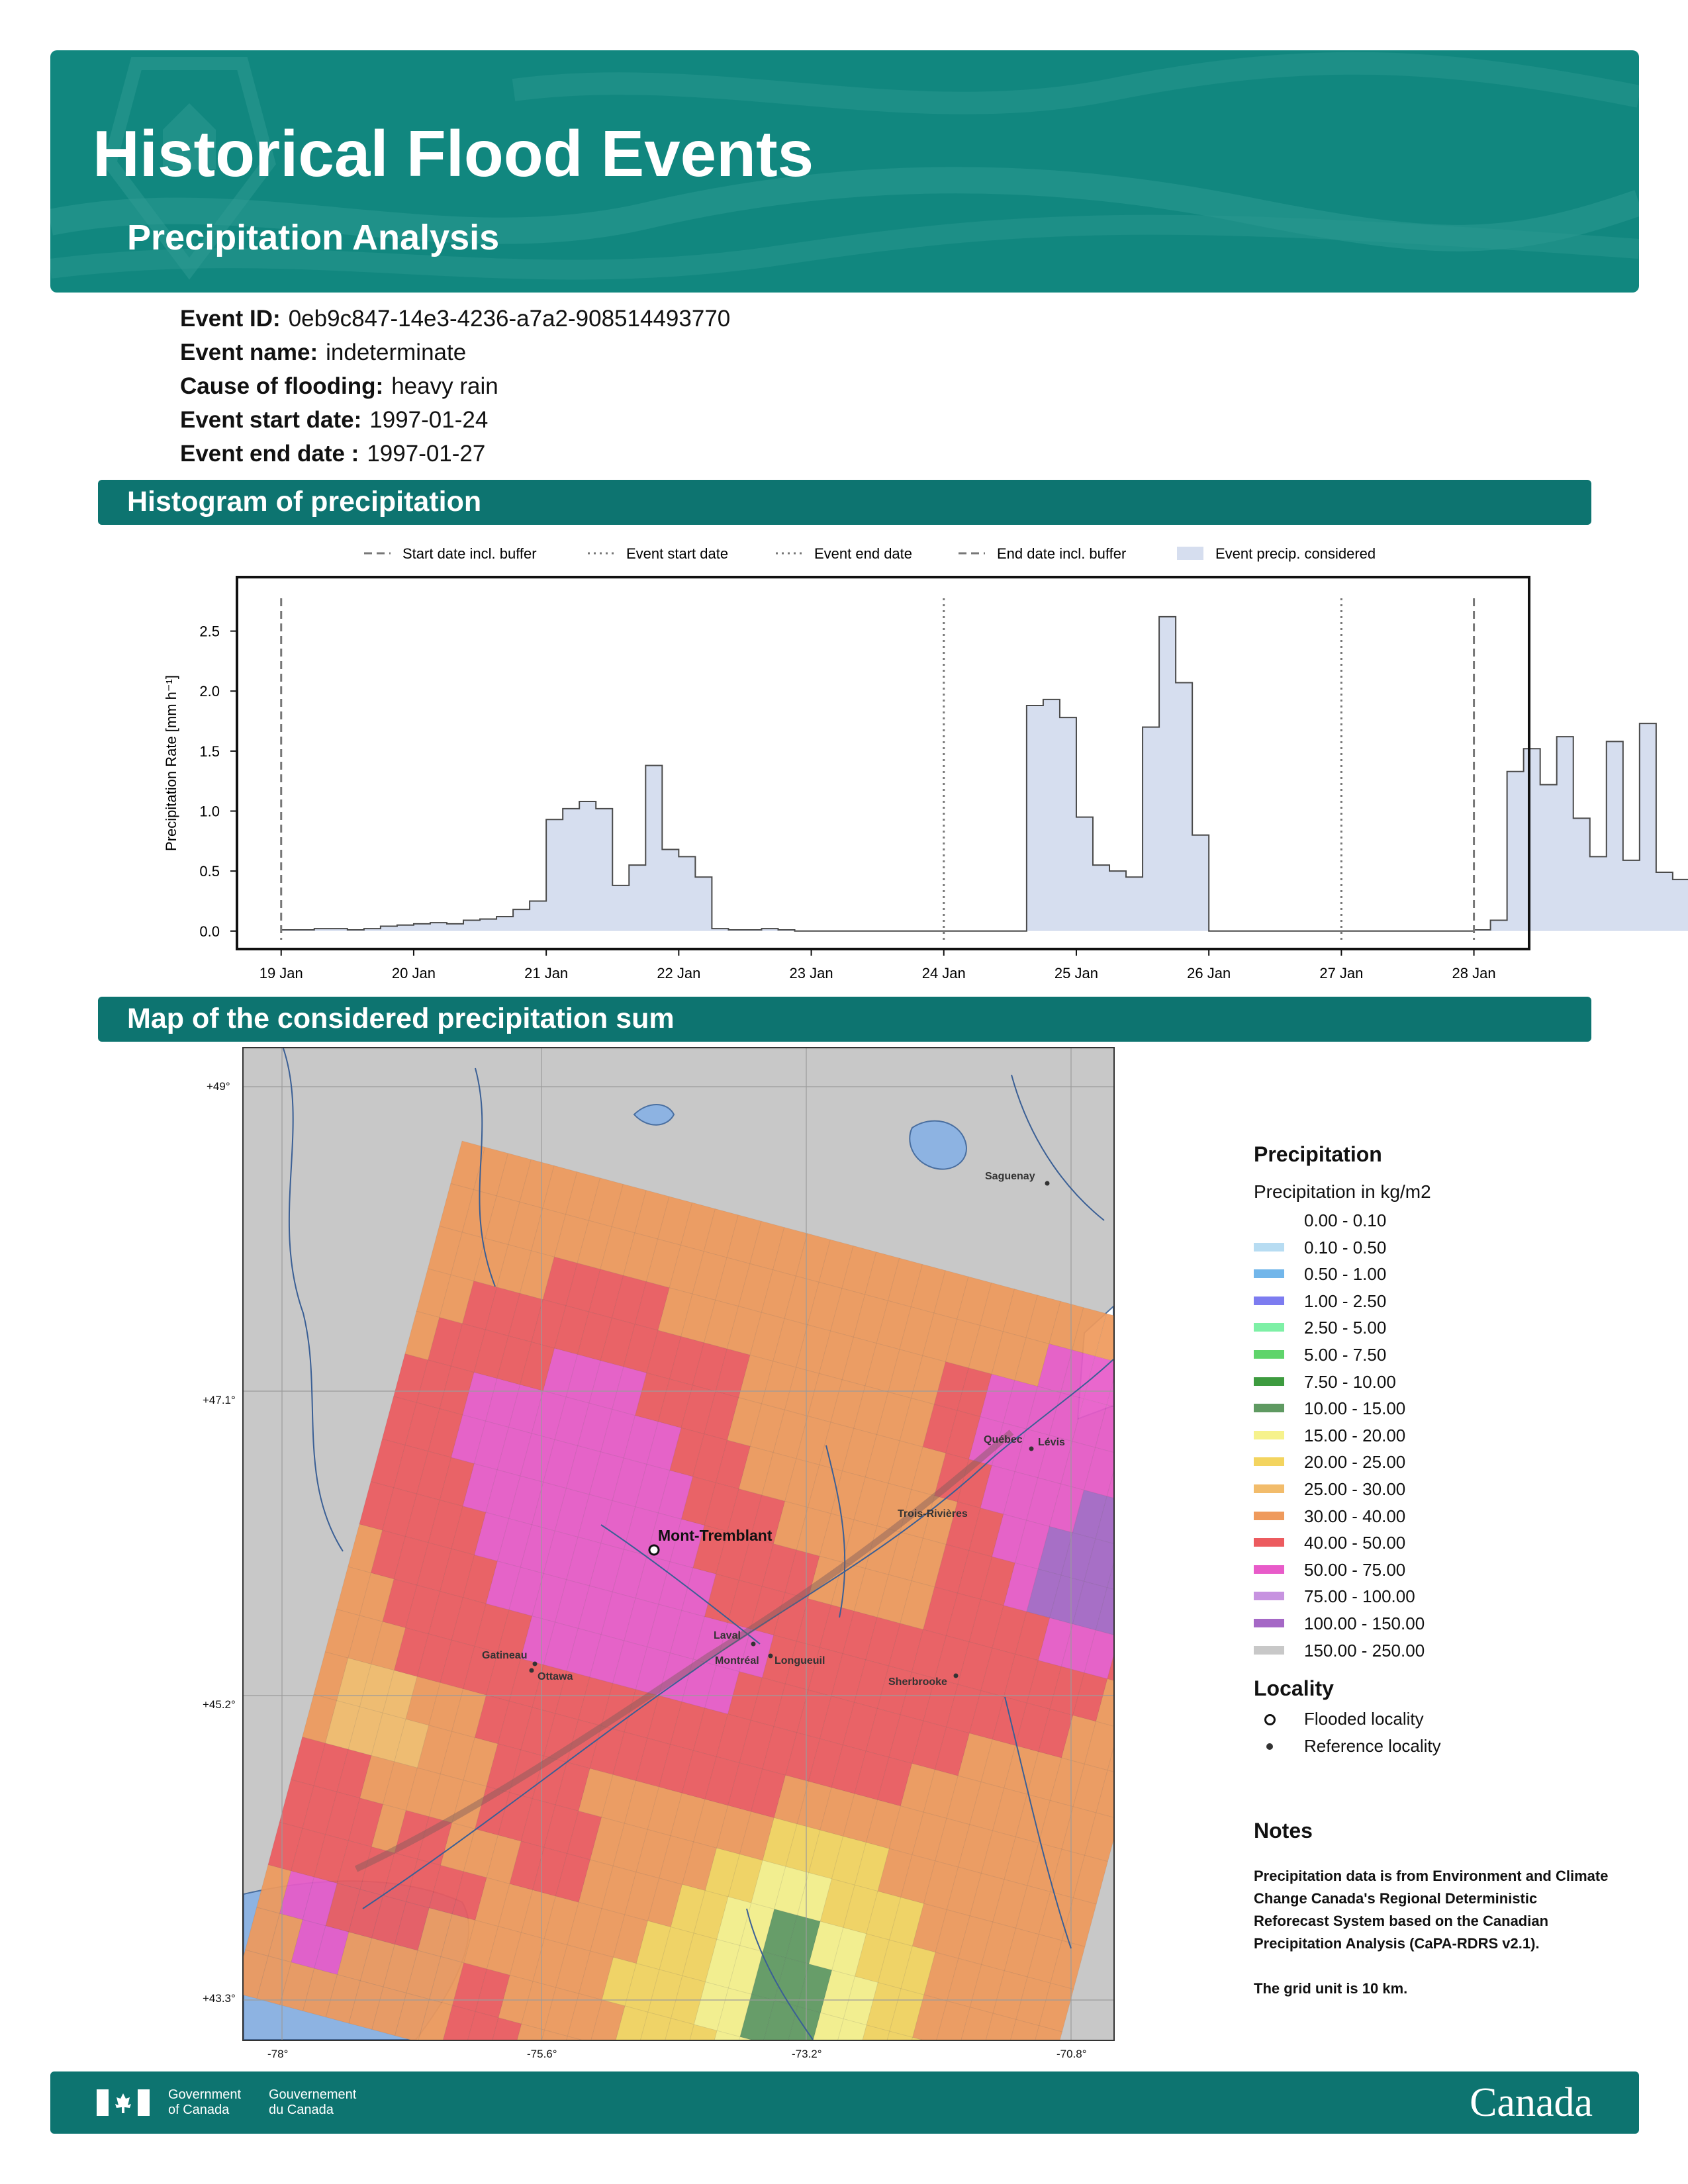  What do you see at coordinates (1432, 1222) in the screenshot?
I see `legend-item: 0.00 - 0.10` at bounding box center [1432, 1222].